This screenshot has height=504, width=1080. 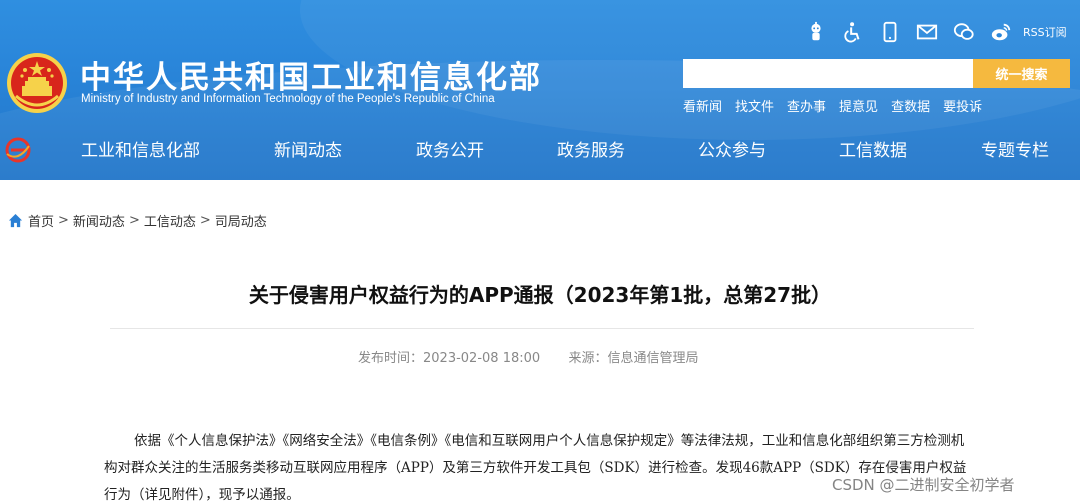 I want to click on rss-subscribe-link: RSS订阅, so click(x=1045, y=32).